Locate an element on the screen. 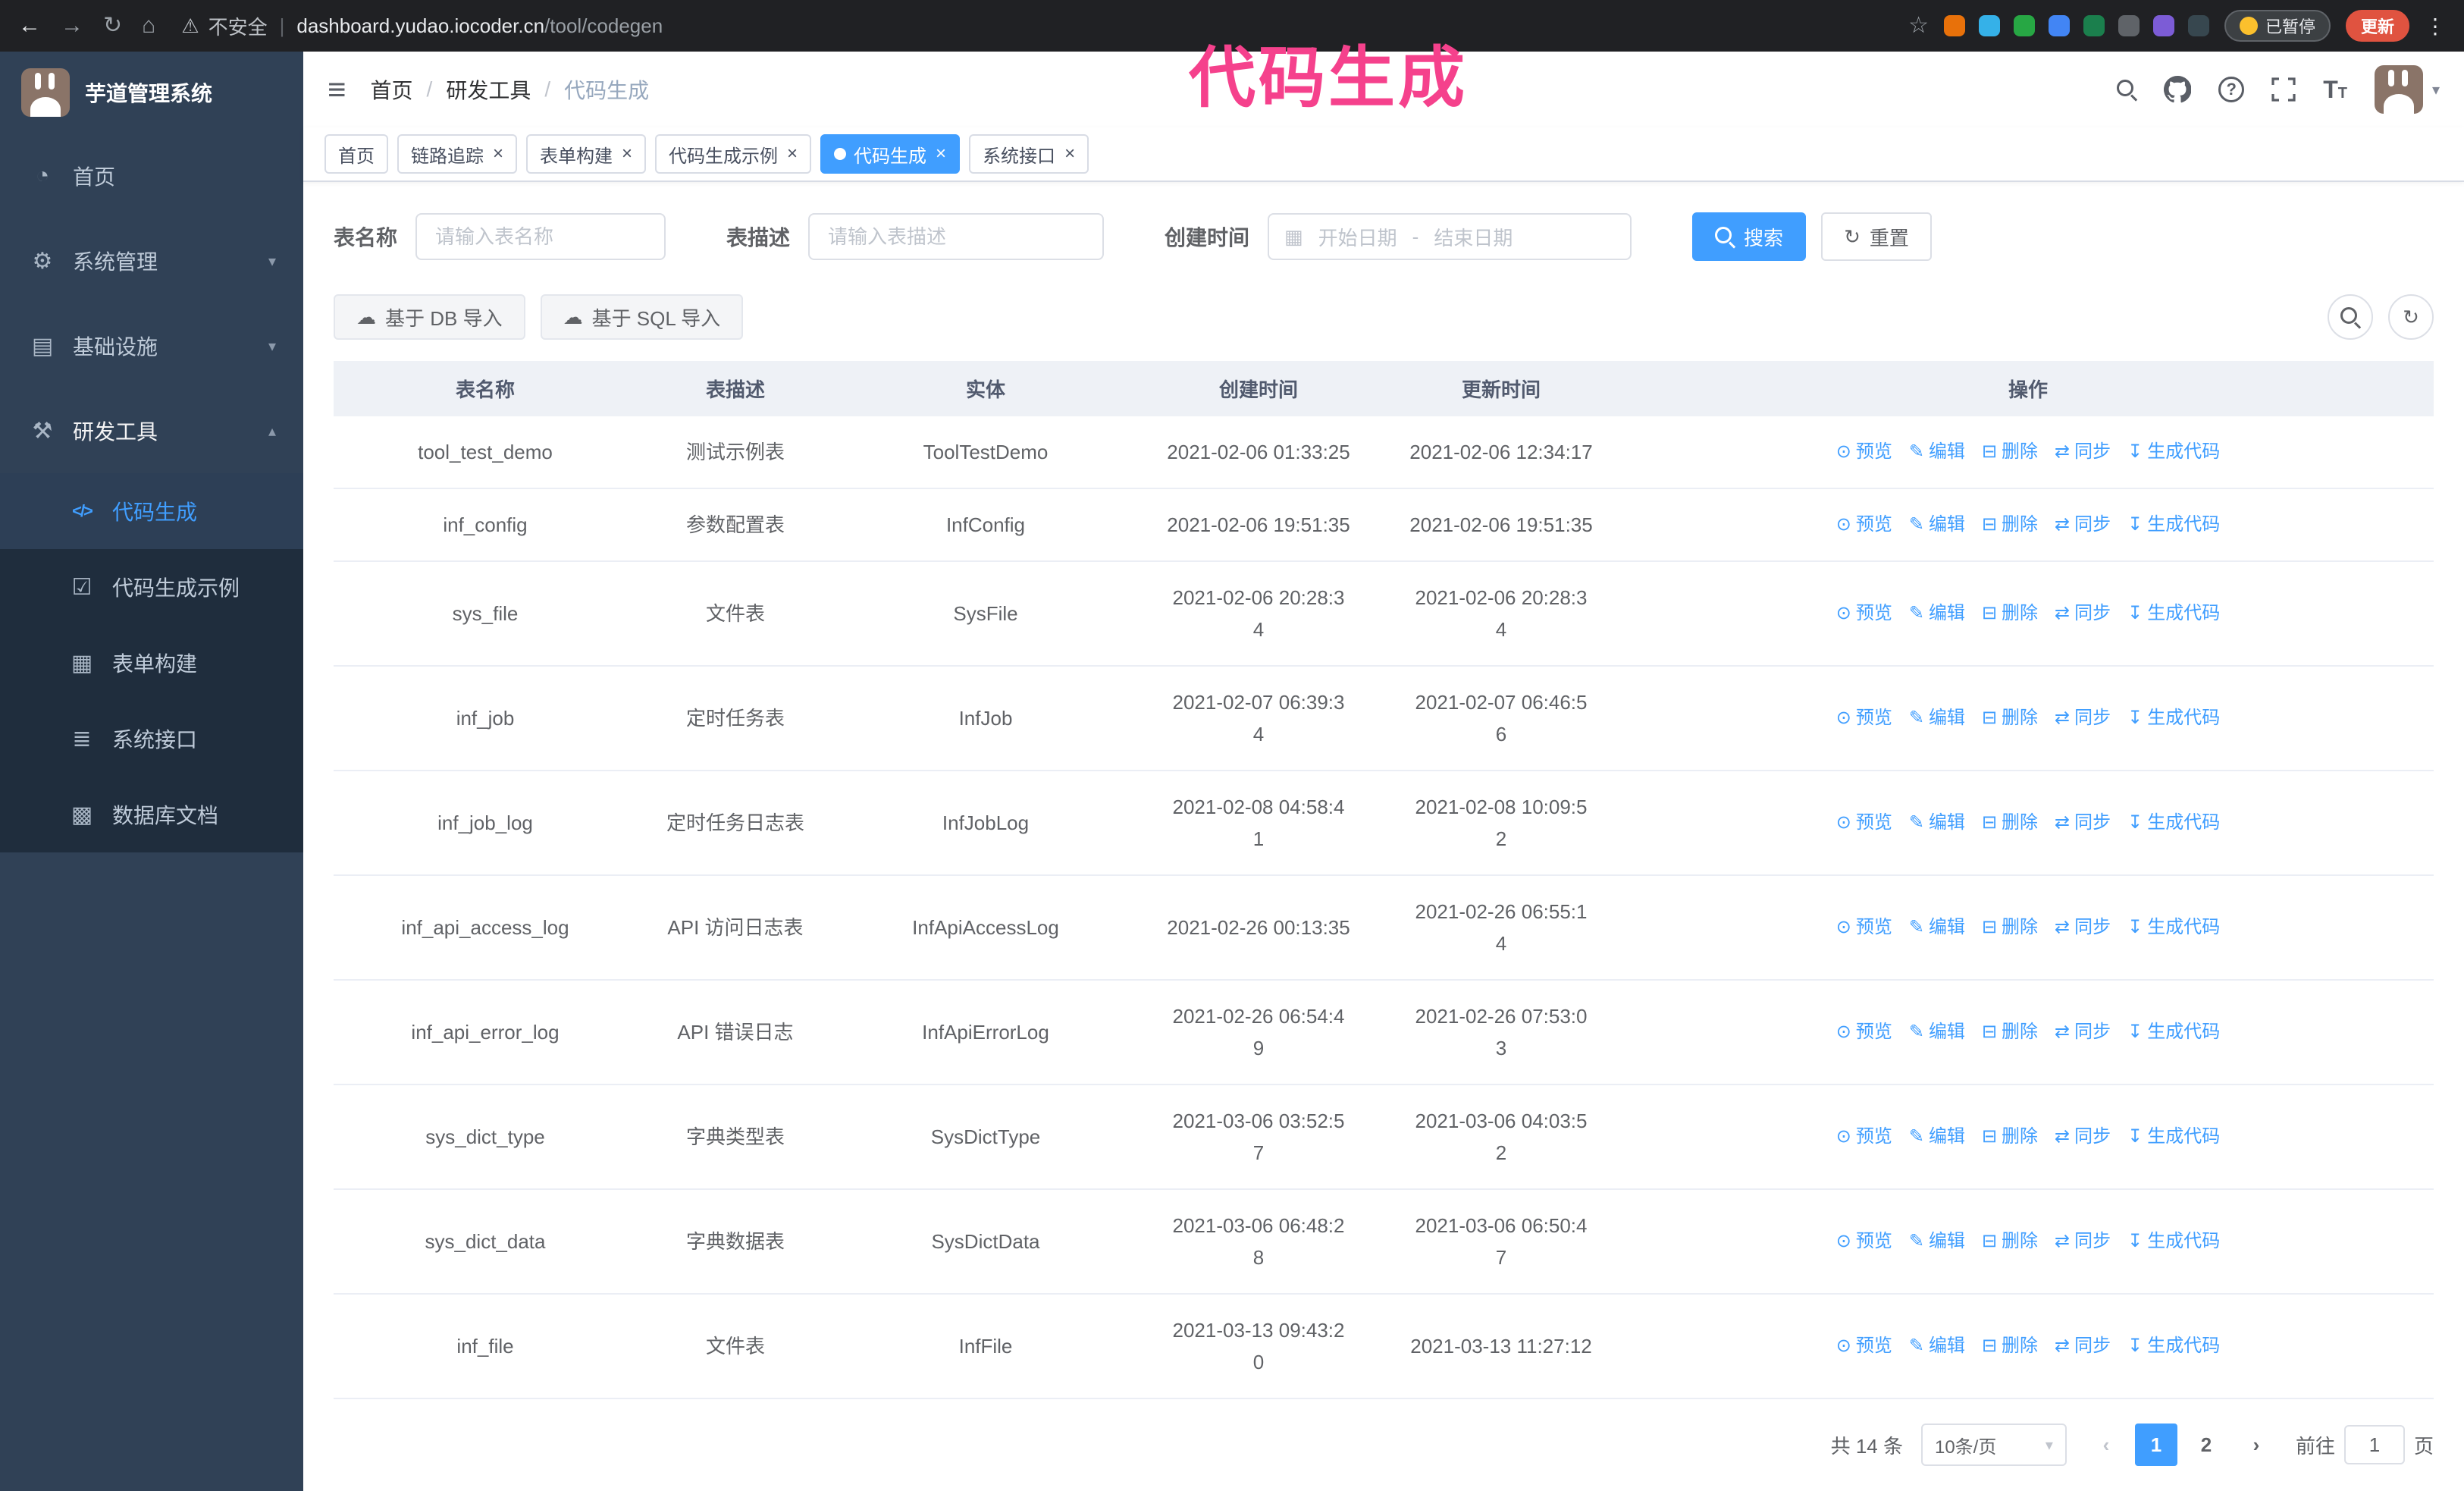 The image size is (2464, 1491). create-time-range-picker: ▦ 开始日期 - 结束日期 is located at coordinates (1450, 236).